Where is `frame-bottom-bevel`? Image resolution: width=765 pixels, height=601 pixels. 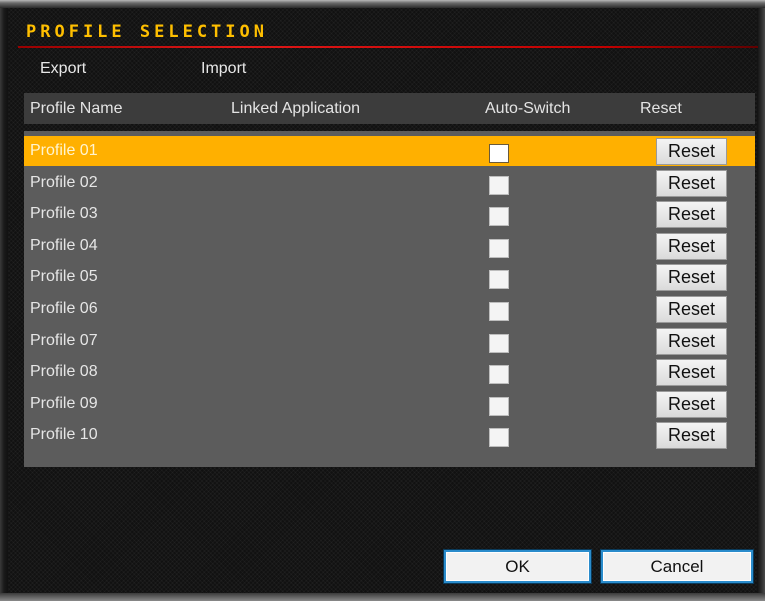 frame-bottom-bevel is located at coordinates (382, 597).